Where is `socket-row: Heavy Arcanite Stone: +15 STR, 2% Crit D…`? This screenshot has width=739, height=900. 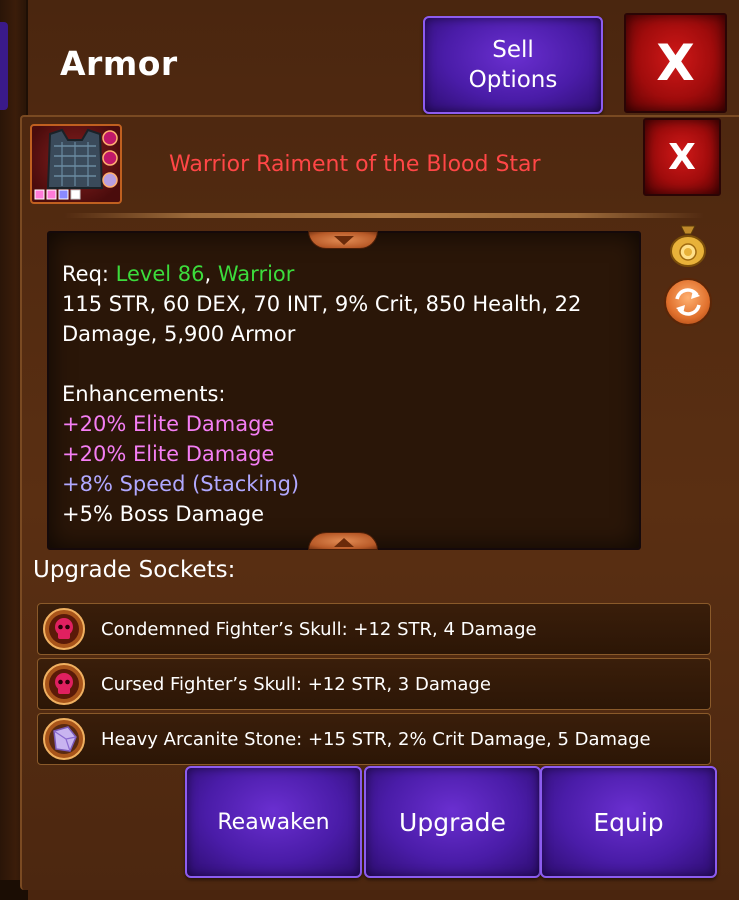
socket-row: Heavy Arcanite Stone: +15 STR, 2% Crit D… is located at coordinates (374, 739).